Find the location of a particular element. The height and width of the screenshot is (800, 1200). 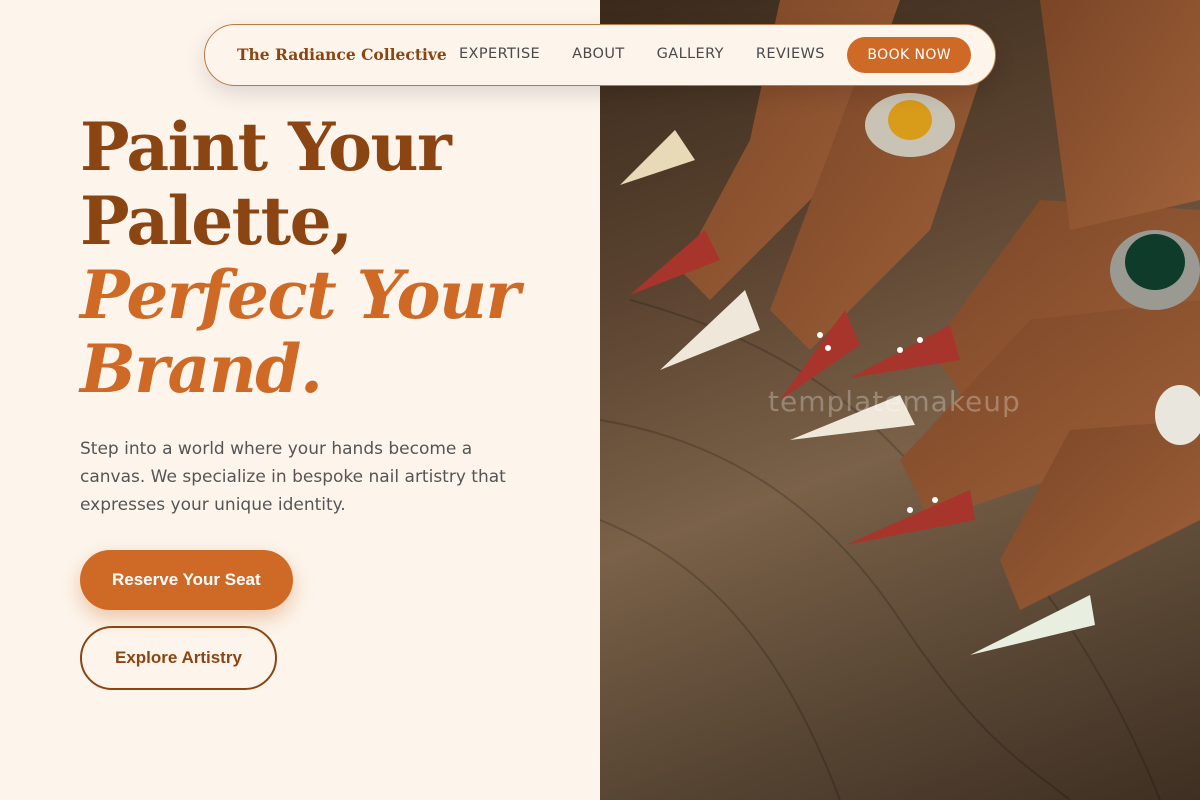

brand-logo: The Radiance Collective is located at coordinates (342, 54).